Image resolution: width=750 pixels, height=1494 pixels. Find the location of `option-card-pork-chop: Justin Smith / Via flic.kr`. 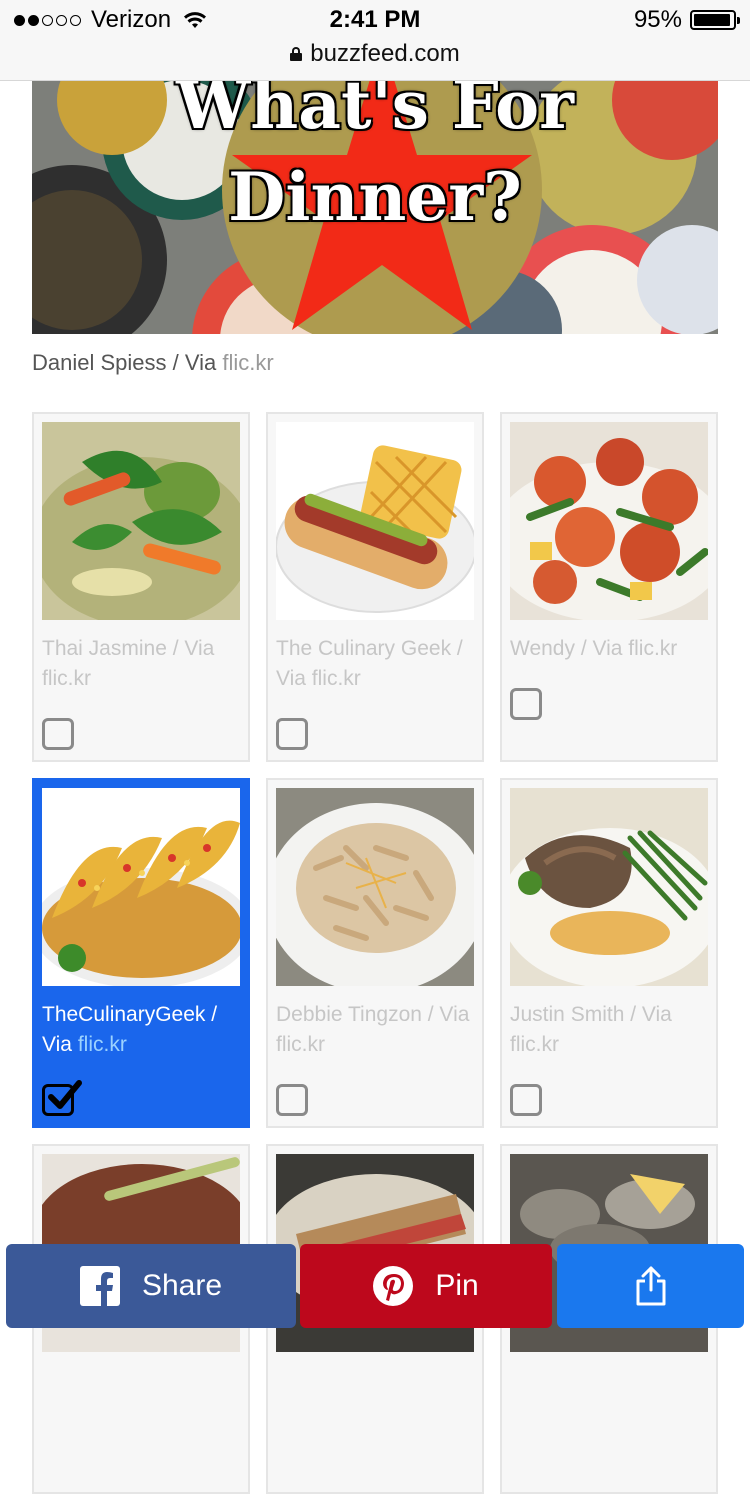

option-card-pork-chop: Justin Smith / Via flic.kr is located at coordinates (609, 953).